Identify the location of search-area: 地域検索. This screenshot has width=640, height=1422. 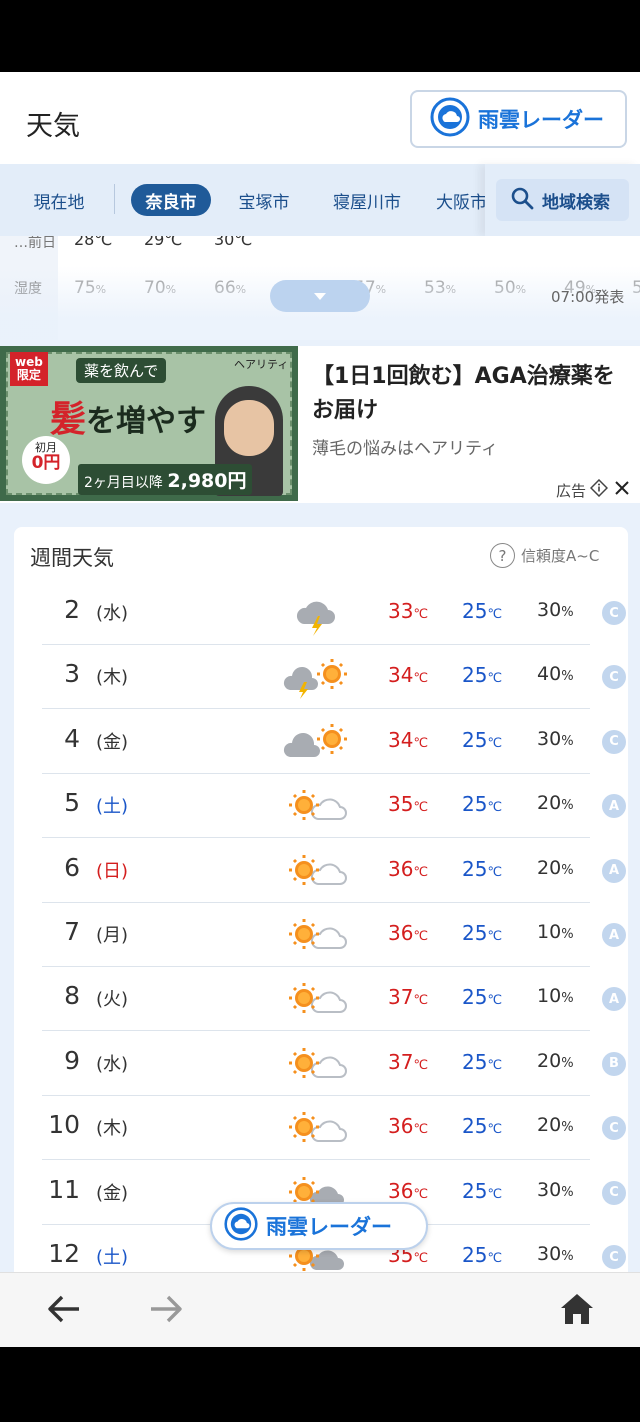
(562, 200).